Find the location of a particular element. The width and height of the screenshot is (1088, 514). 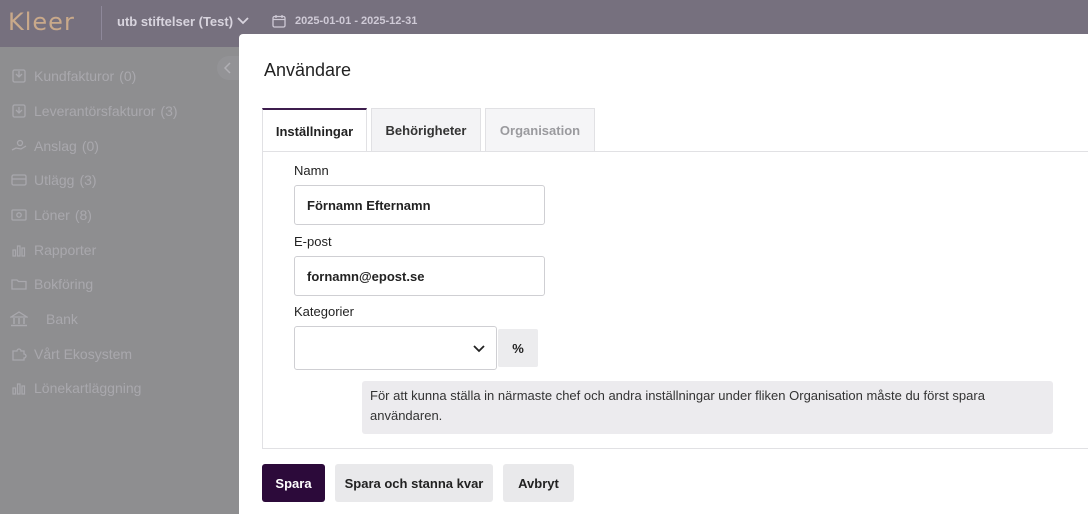

sidebar-item-label: Utlägg is located at coordinates (54, 180).